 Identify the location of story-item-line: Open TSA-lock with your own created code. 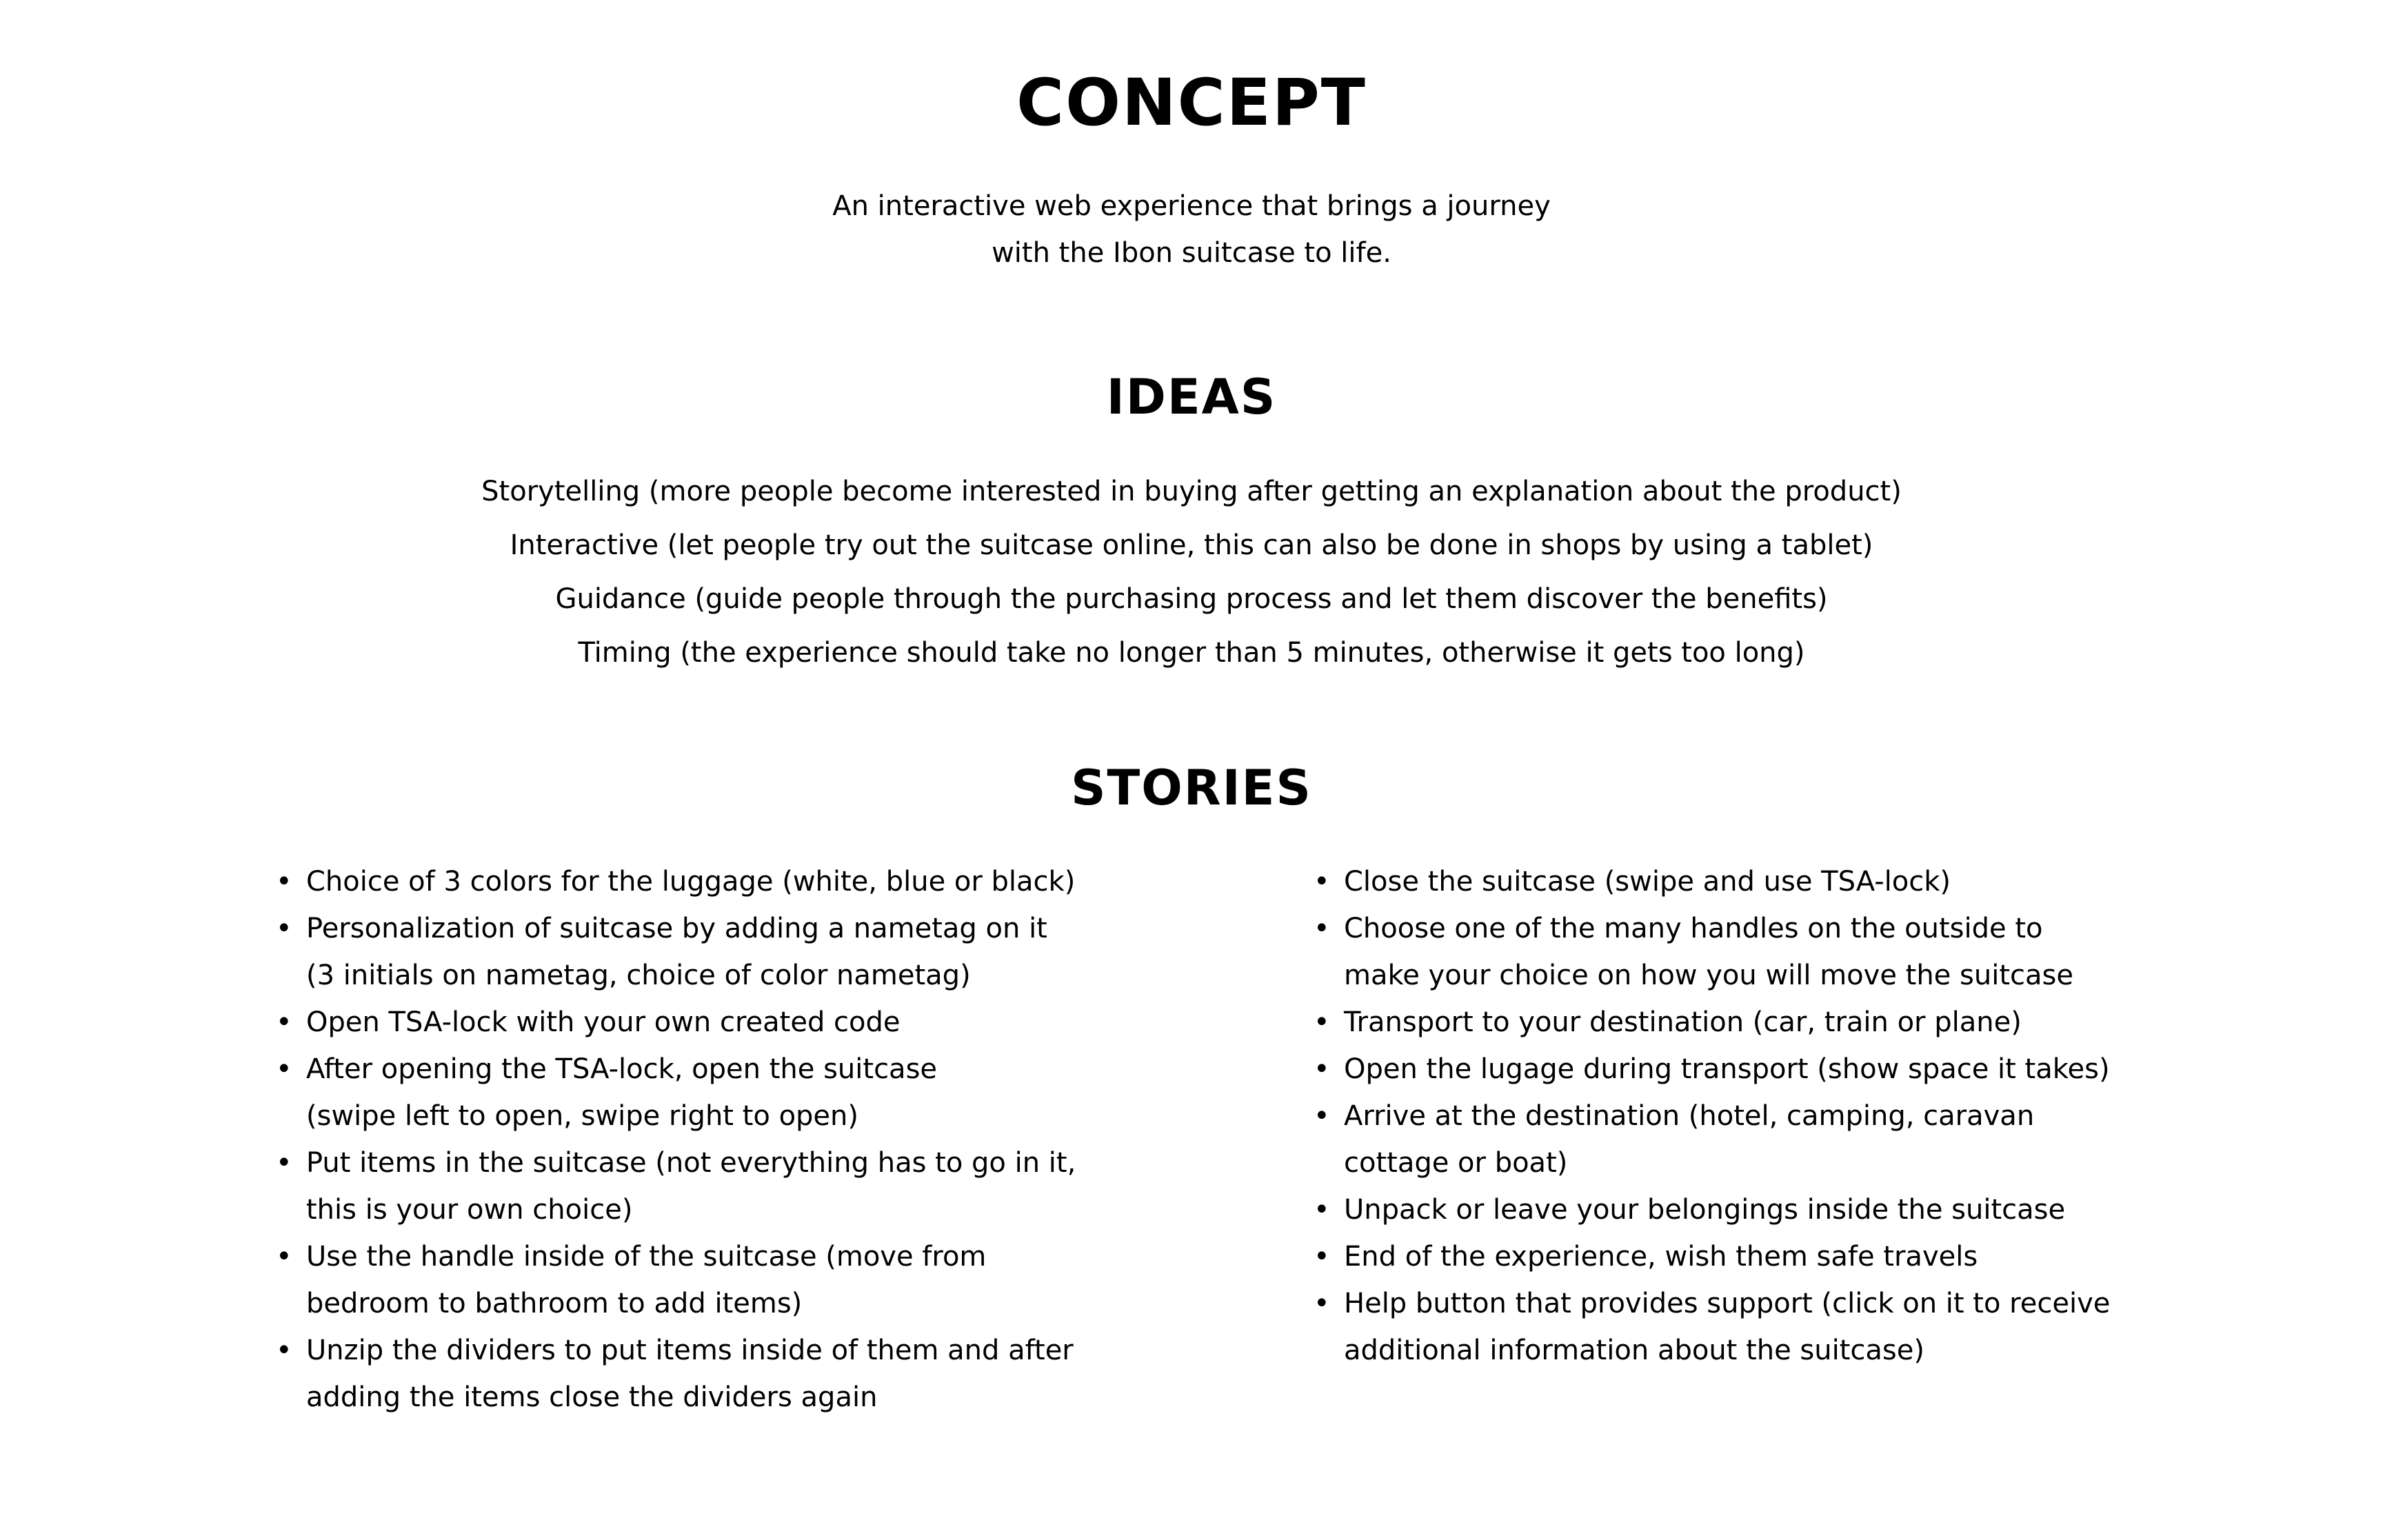
(603, 1022).